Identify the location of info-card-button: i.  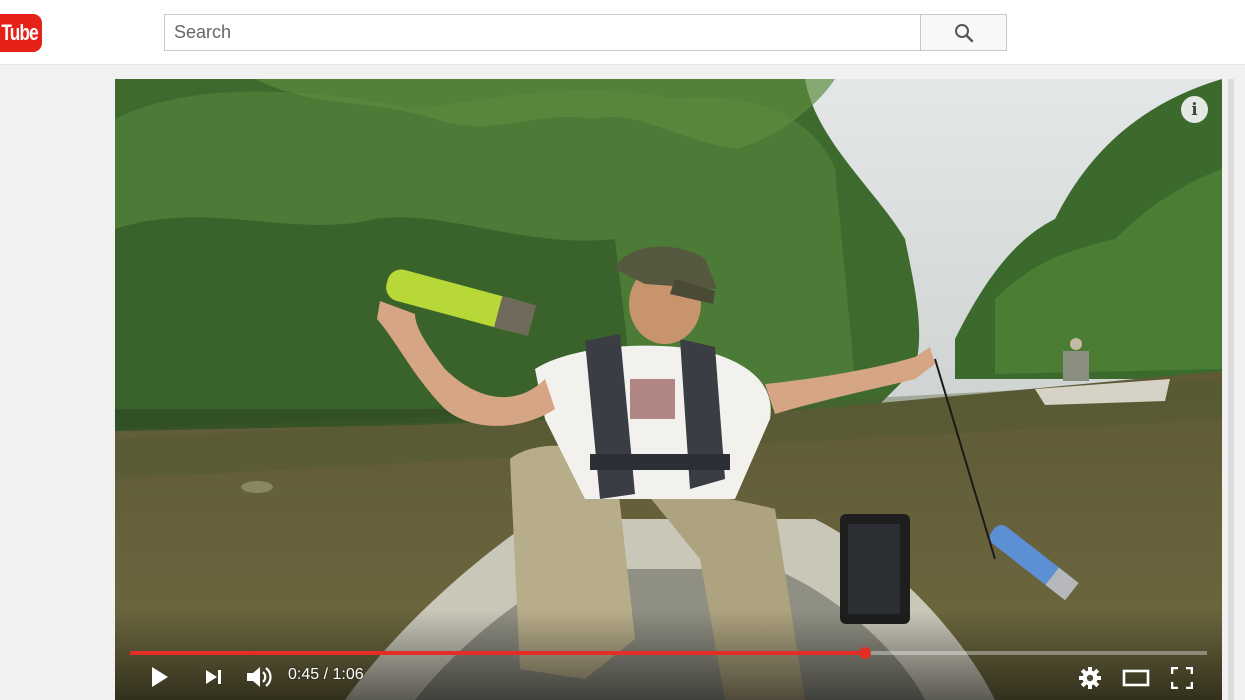
(1194, 109).